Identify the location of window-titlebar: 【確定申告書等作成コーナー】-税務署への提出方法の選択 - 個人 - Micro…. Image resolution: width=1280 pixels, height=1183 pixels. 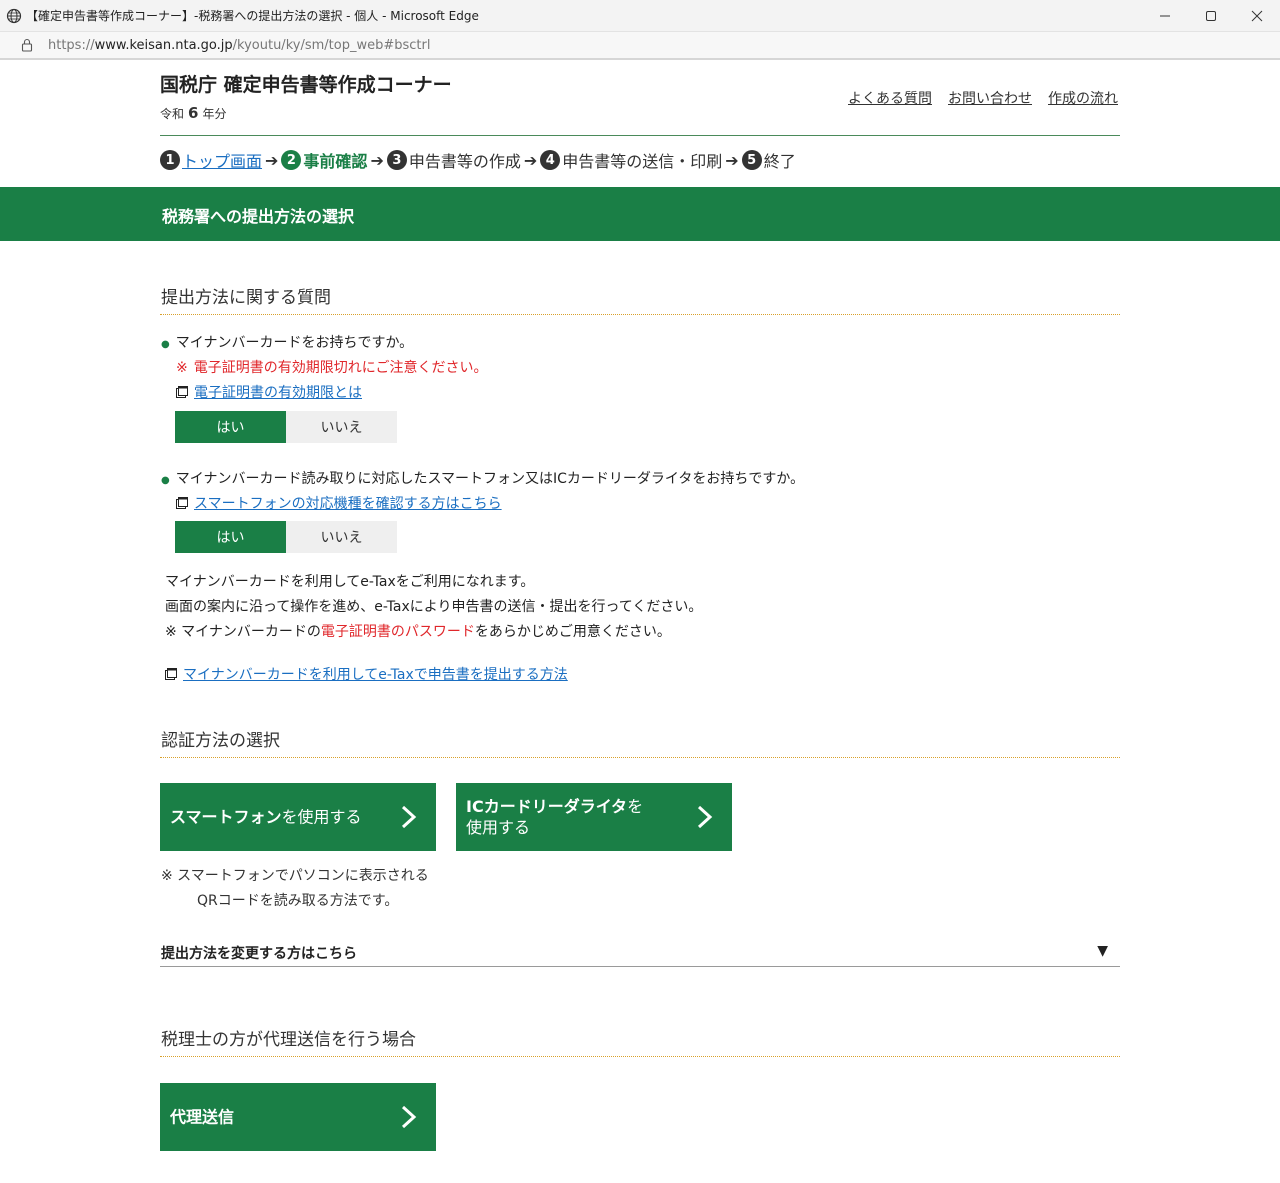
(640, 16).